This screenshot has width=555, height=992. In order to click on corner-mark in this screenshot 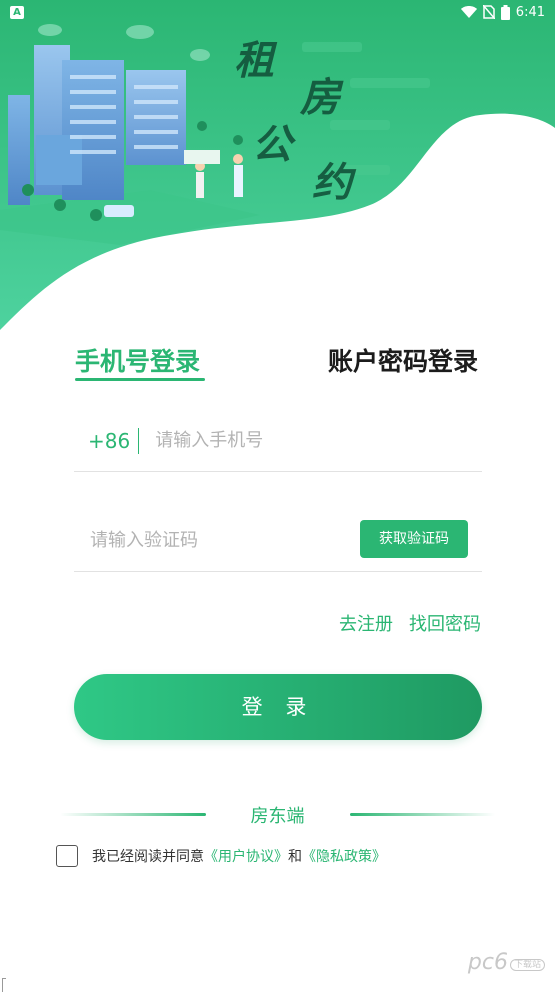, I will do `click(4, 985)`.